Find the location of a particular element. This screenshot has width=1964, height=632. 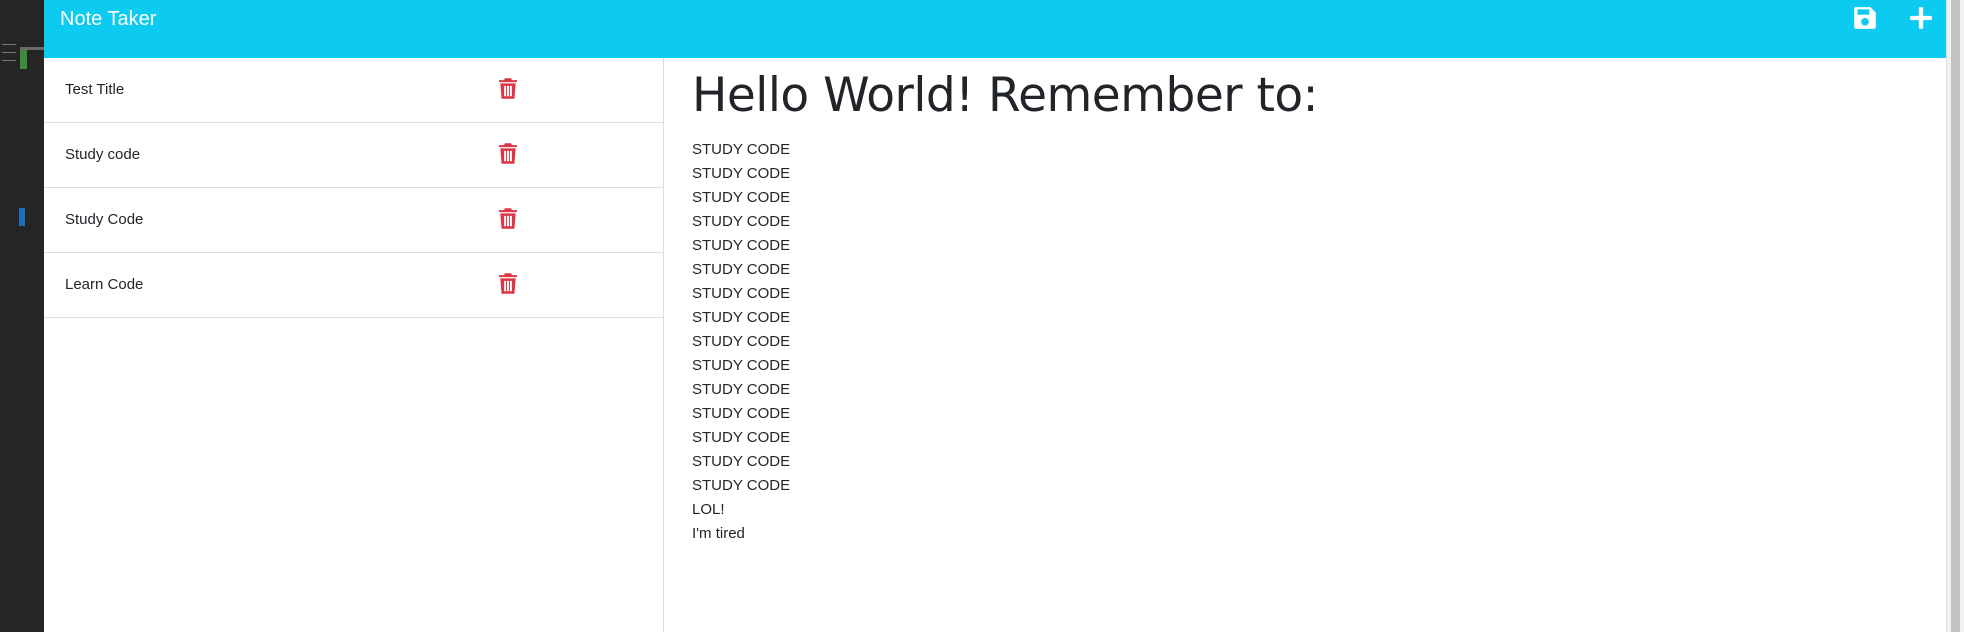

save-note-button is located at coordinates (1865, 18).